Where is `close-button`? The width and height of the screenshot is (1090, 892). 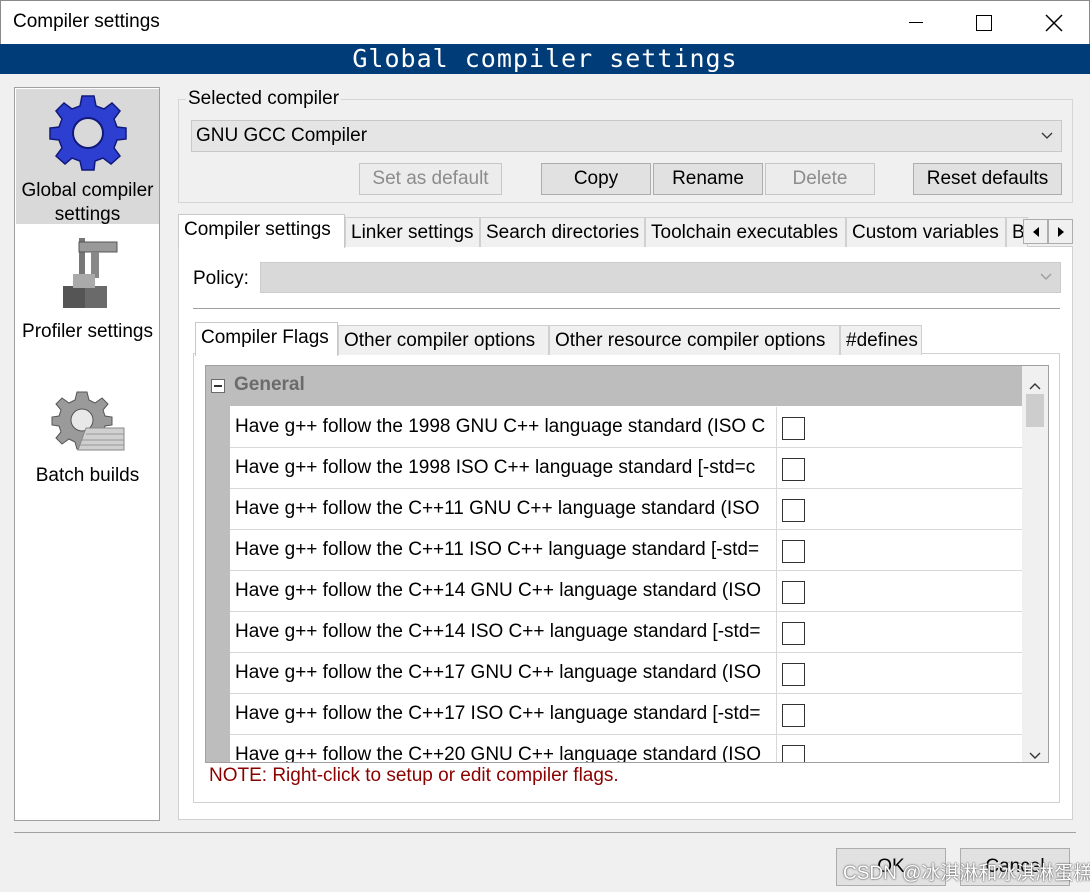 close-button is located at coordinates (1054, 23).